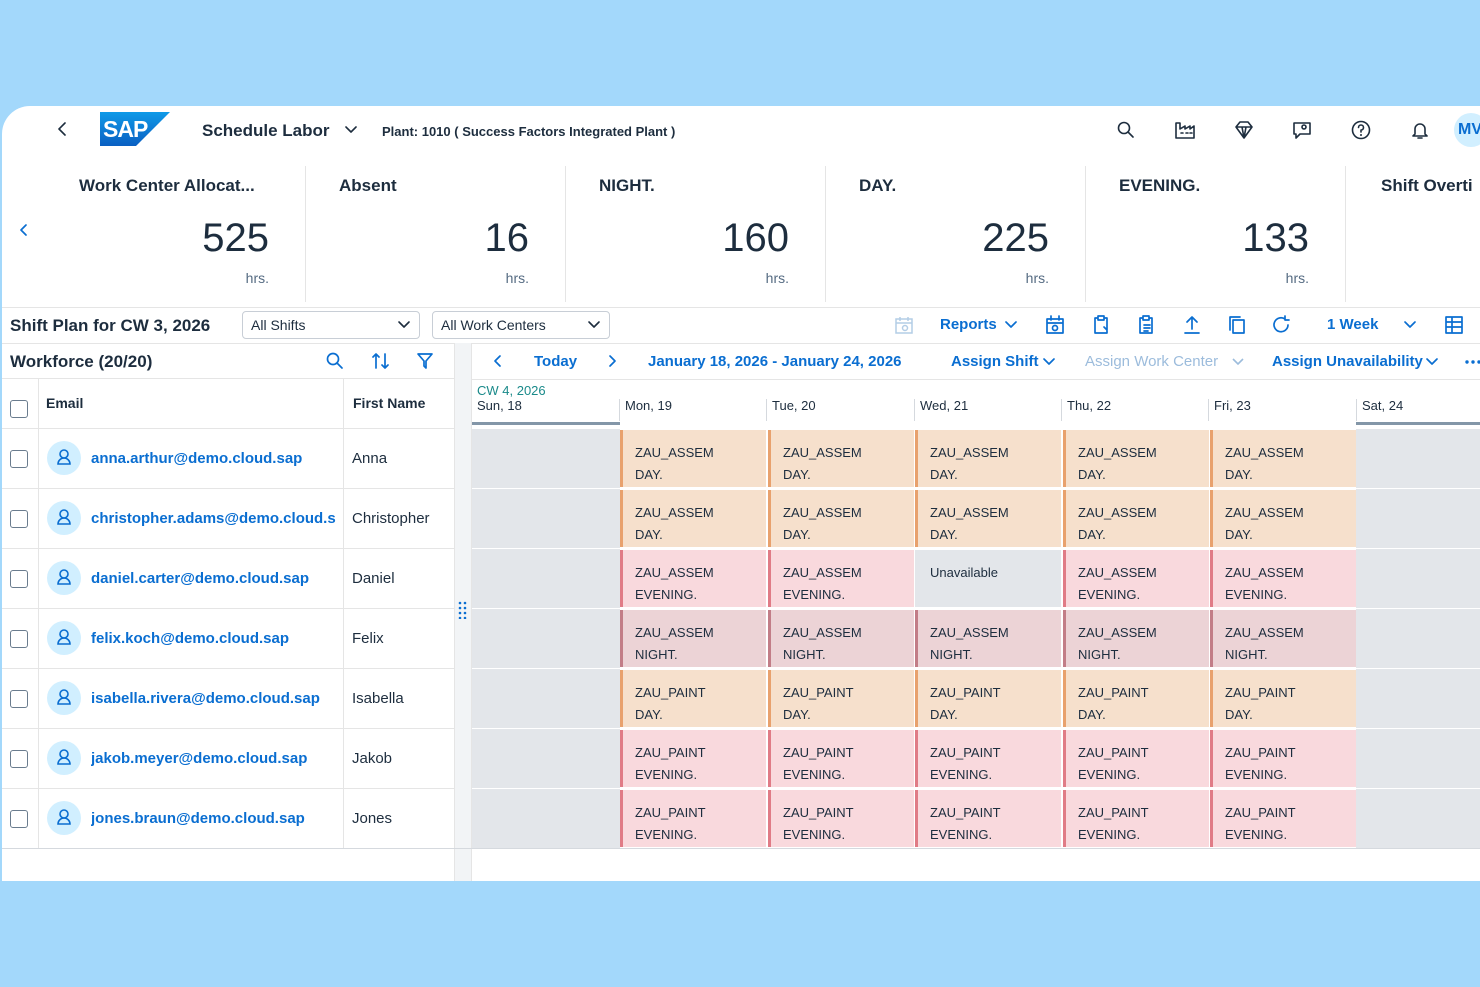 The image size is (1480, 987). I want to click on table-row: isabella.rivera@demo.cloud.sap Isabella, so click(228, 699).